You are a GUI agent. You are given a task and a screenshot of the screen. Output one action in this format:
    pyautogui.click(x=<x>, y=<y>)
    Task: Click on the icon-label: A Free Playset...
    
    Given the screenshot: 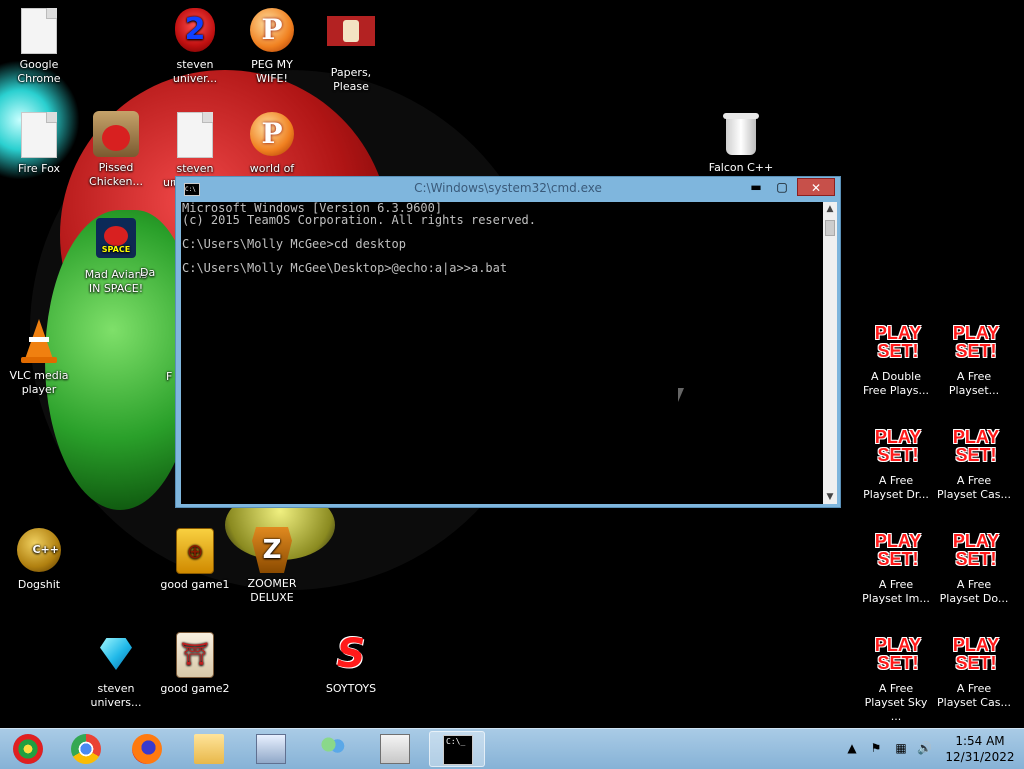 What is the action you would take?
    pyautogui.click(x=974, y=383)
    